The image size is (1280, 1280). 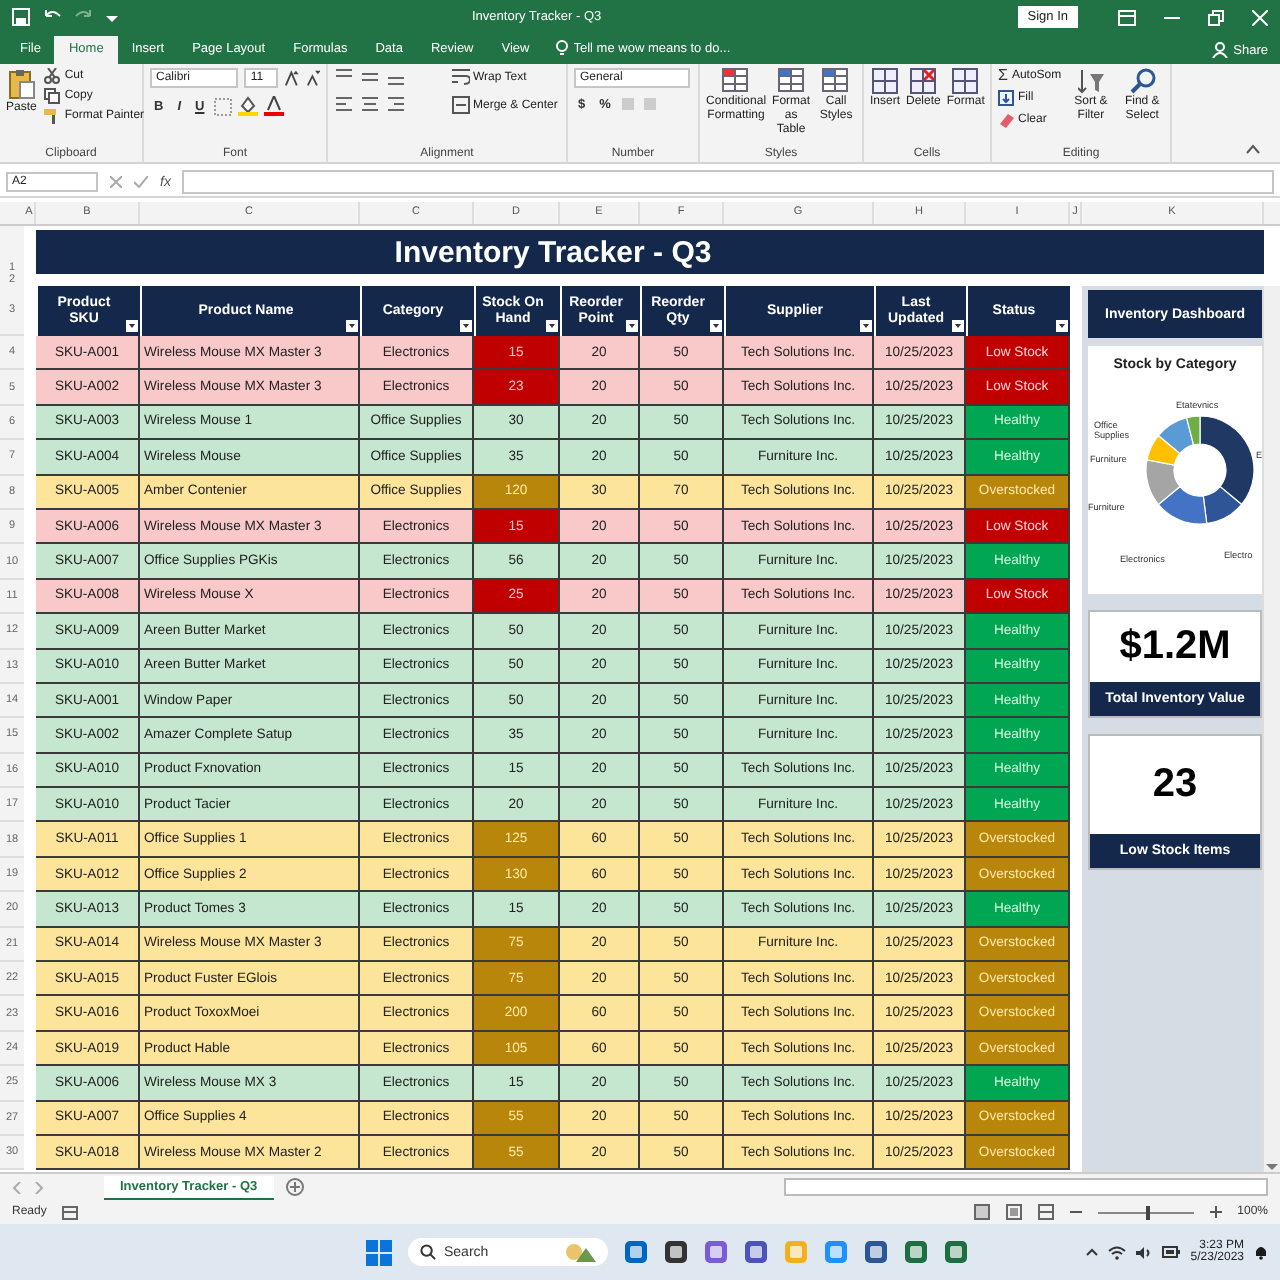 What do you see at coordinates (1171, 1252) in the screenshot?
I see `battery-icon` at bounding box center [1171, 1252].